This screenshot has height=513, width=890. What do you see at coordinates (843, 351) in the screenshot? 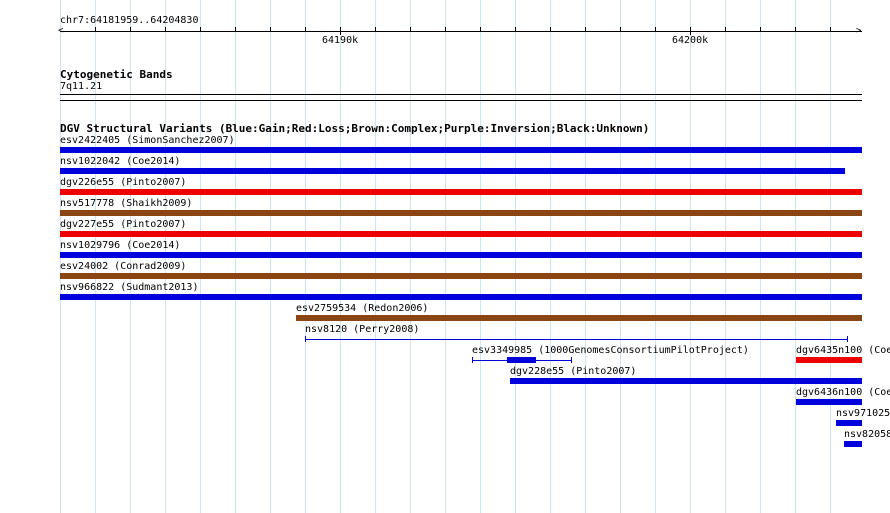
I see `dgv-feature-label: dgv6435n100 (Coe` at bounding box center [843, 351].